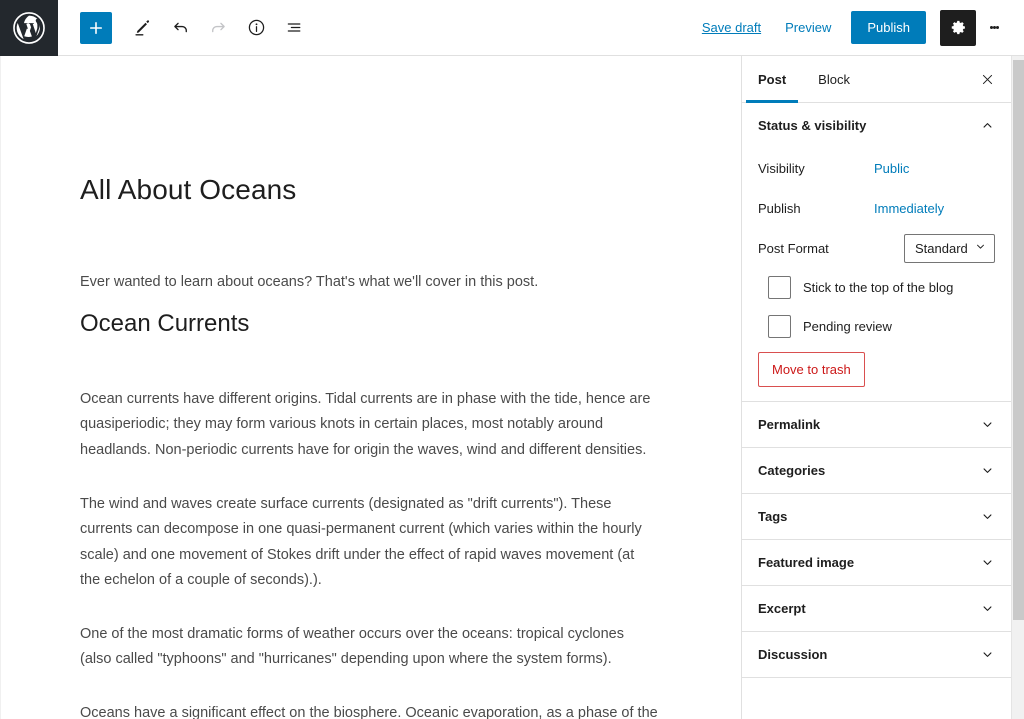 The width and height of the screenshot is (1024, 719). I want to click on tab-post: Post, so click(772, 79).